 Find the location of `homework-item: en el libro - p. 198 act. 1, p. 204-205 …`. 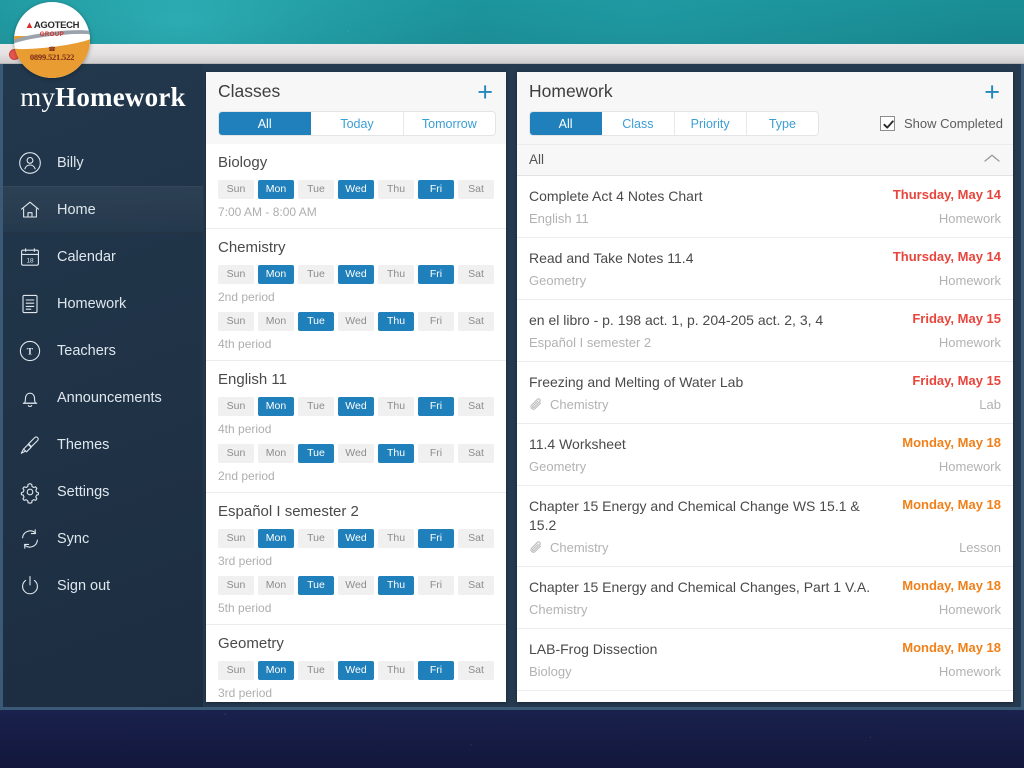

homework-item: en el libro - p. 198 act. 1, p. 204-205 … is located at coordinates (765, 331).